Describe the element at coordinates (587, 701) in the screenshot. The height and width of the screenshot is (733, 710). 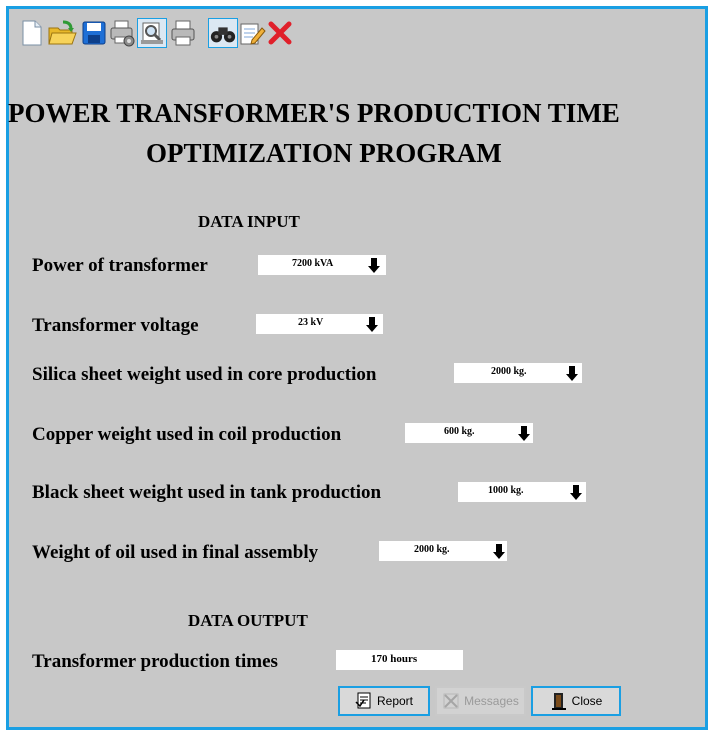
I see `close-label: Close` at that location.